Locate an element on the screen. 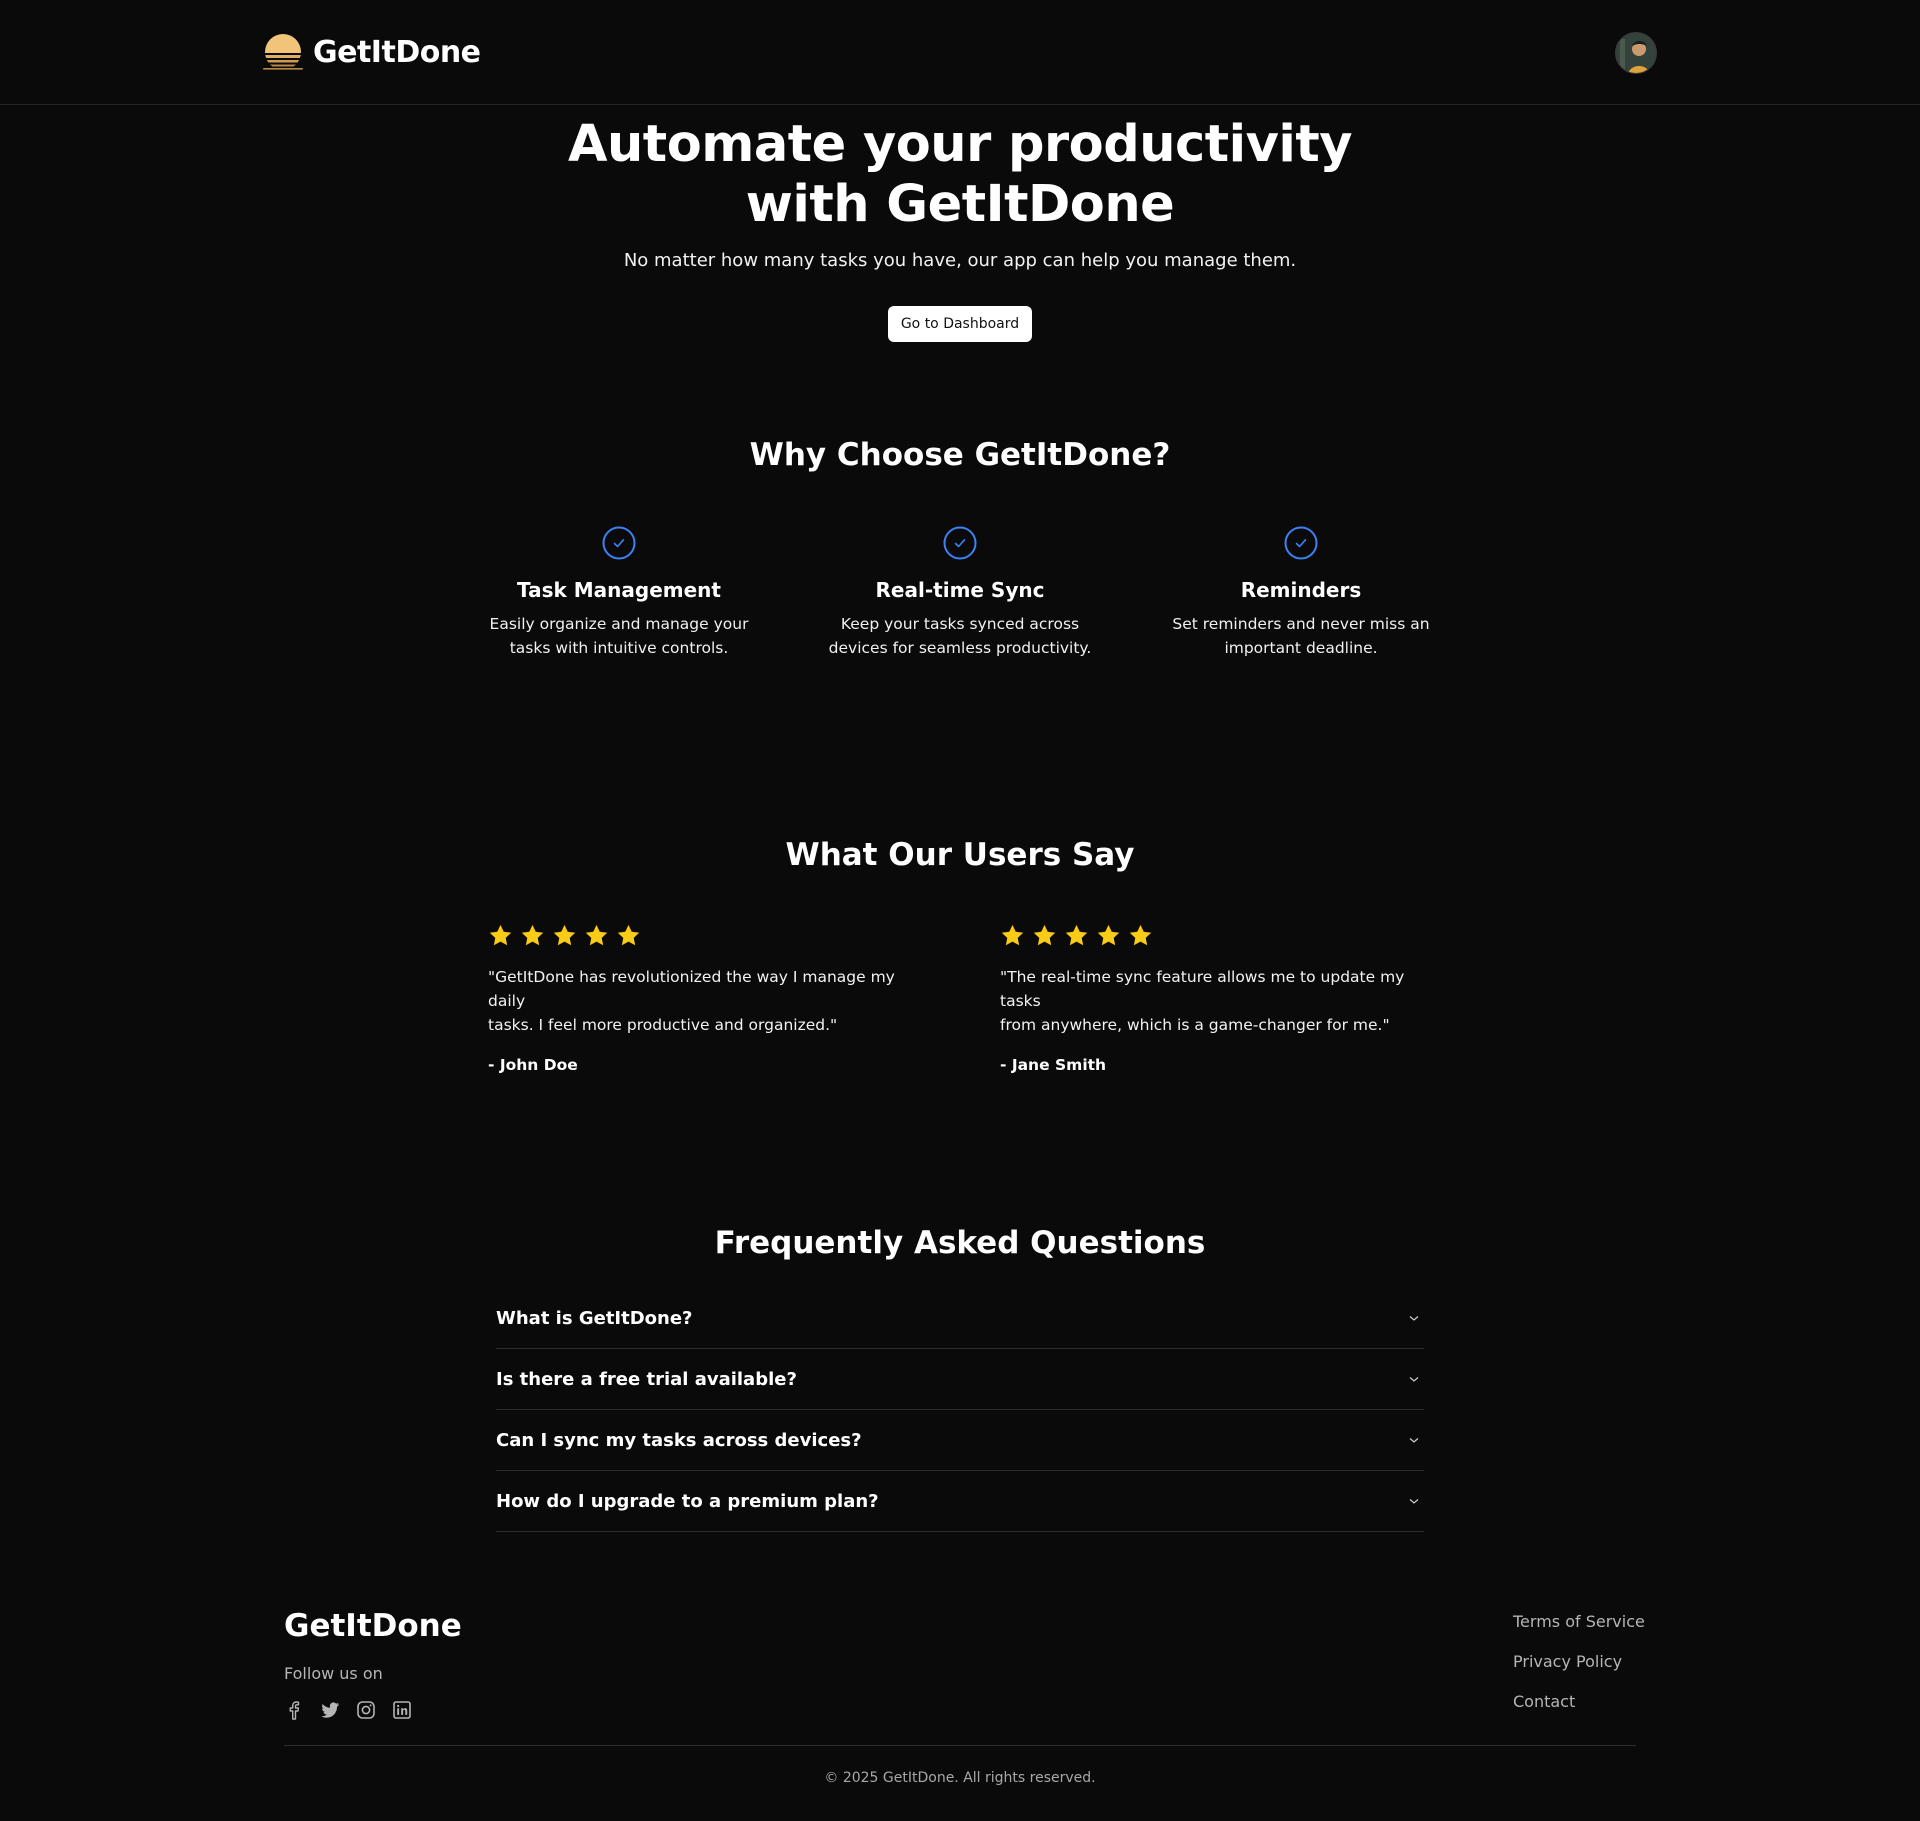  hero-title-line1: Automate your productivity is located at coordinates (960, 144).